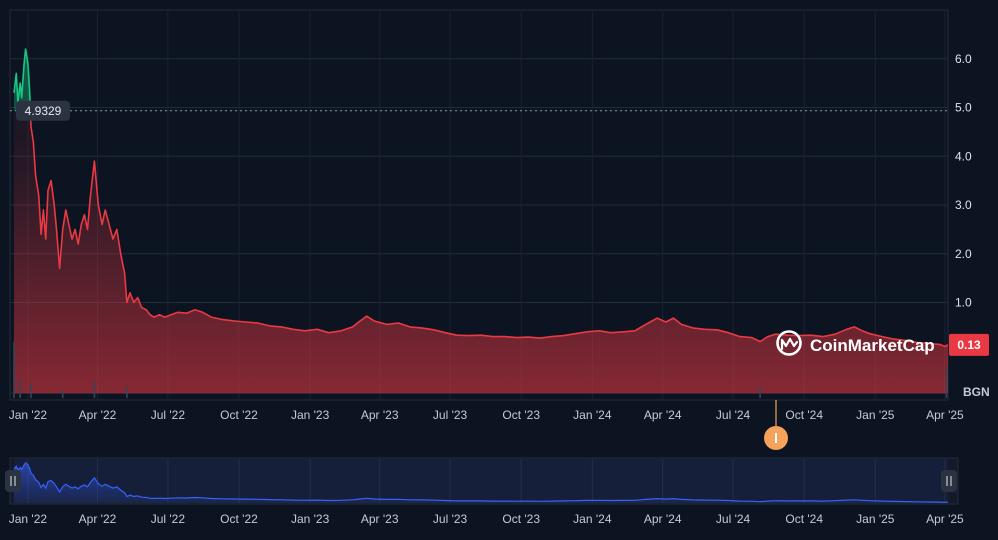  Describe the element at coordinates (481, 80) in the screenshot. I see `area-above-reference` at that location.